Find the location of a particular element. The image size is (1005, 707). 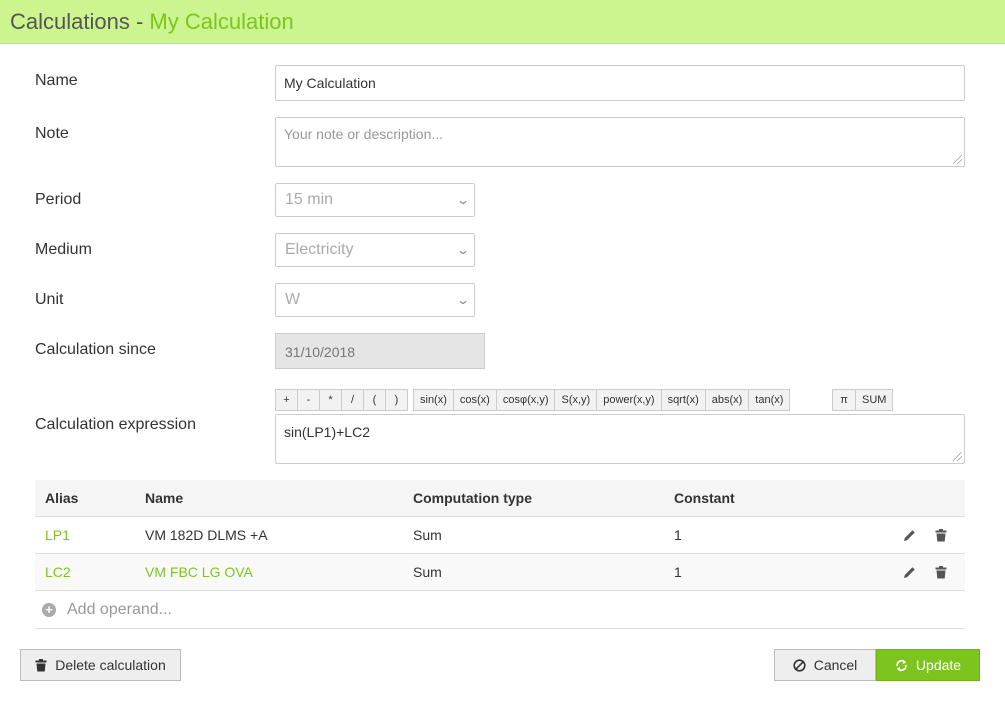

row-name: VM 182D DLMS +A is located at coordinates (206, 535).